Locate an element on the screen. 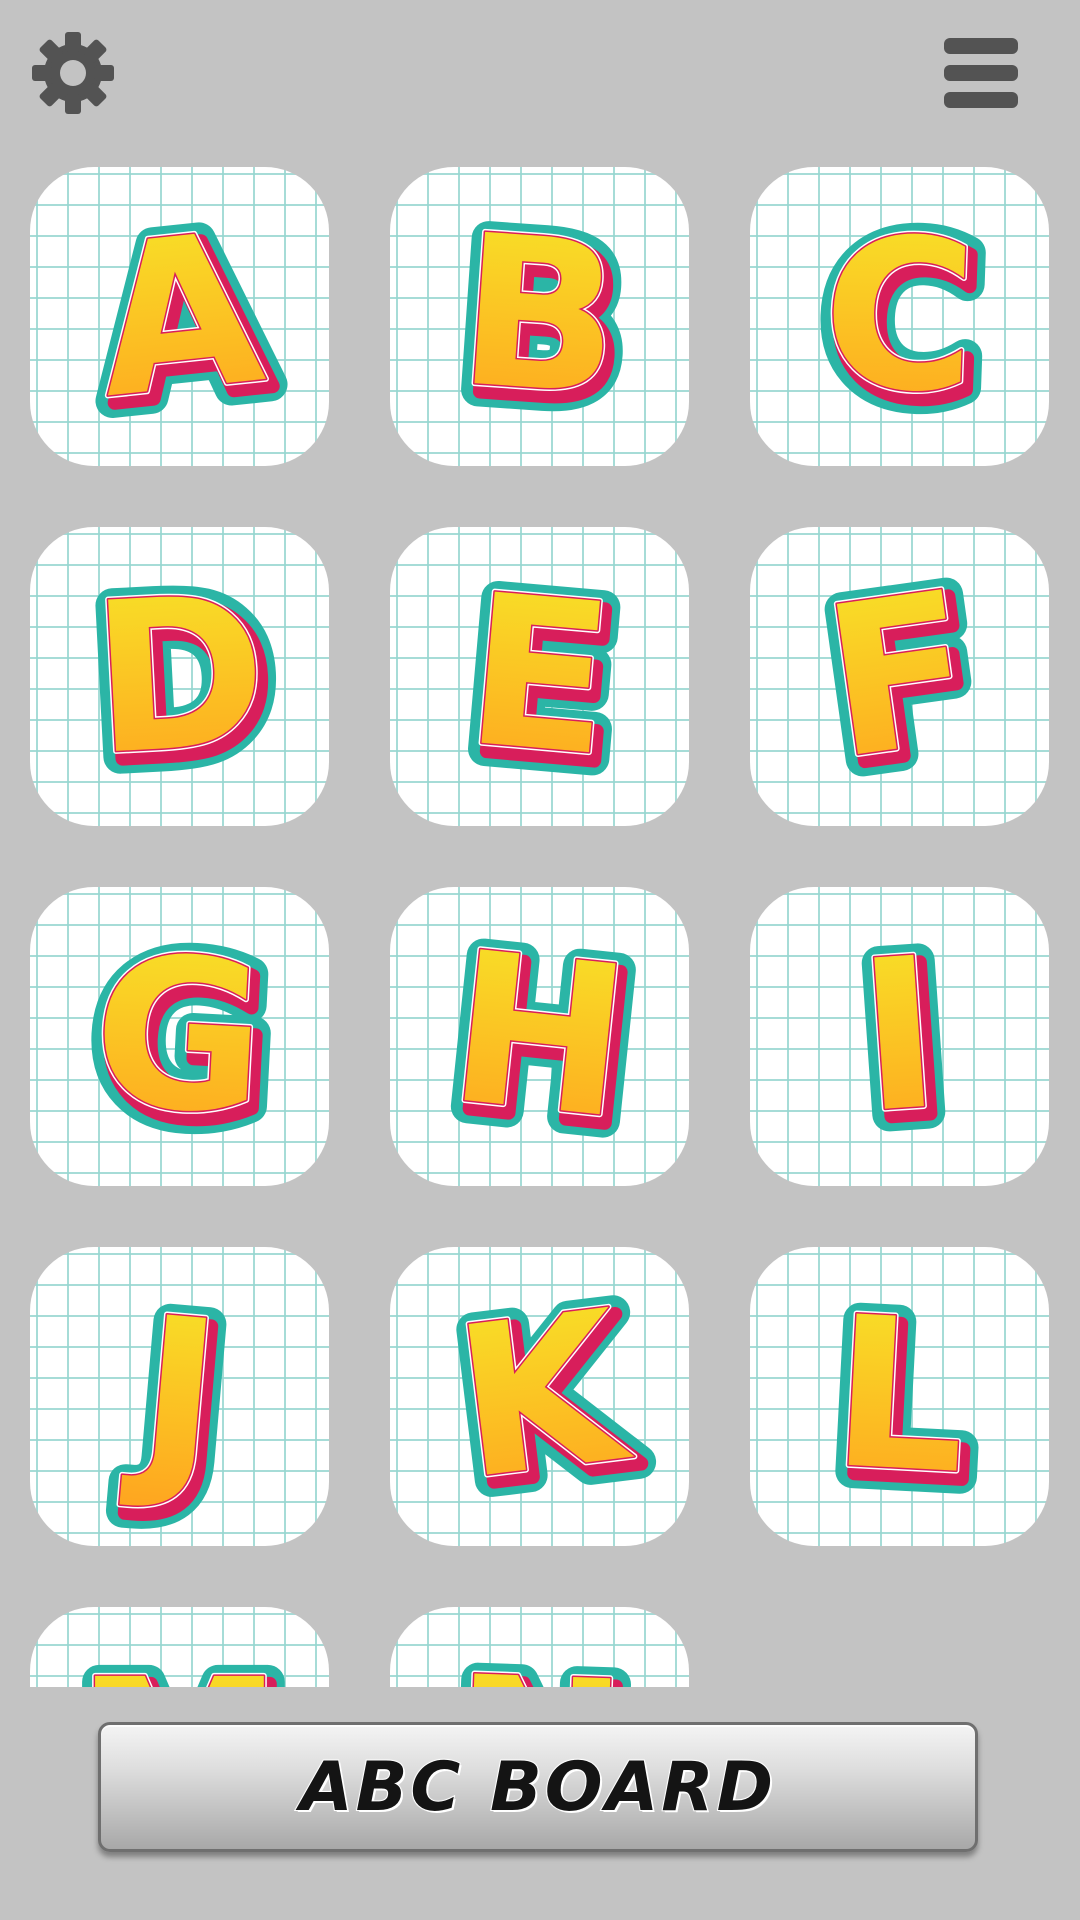  letter-graphic: BBBBB is located at coordinates (543, 323).